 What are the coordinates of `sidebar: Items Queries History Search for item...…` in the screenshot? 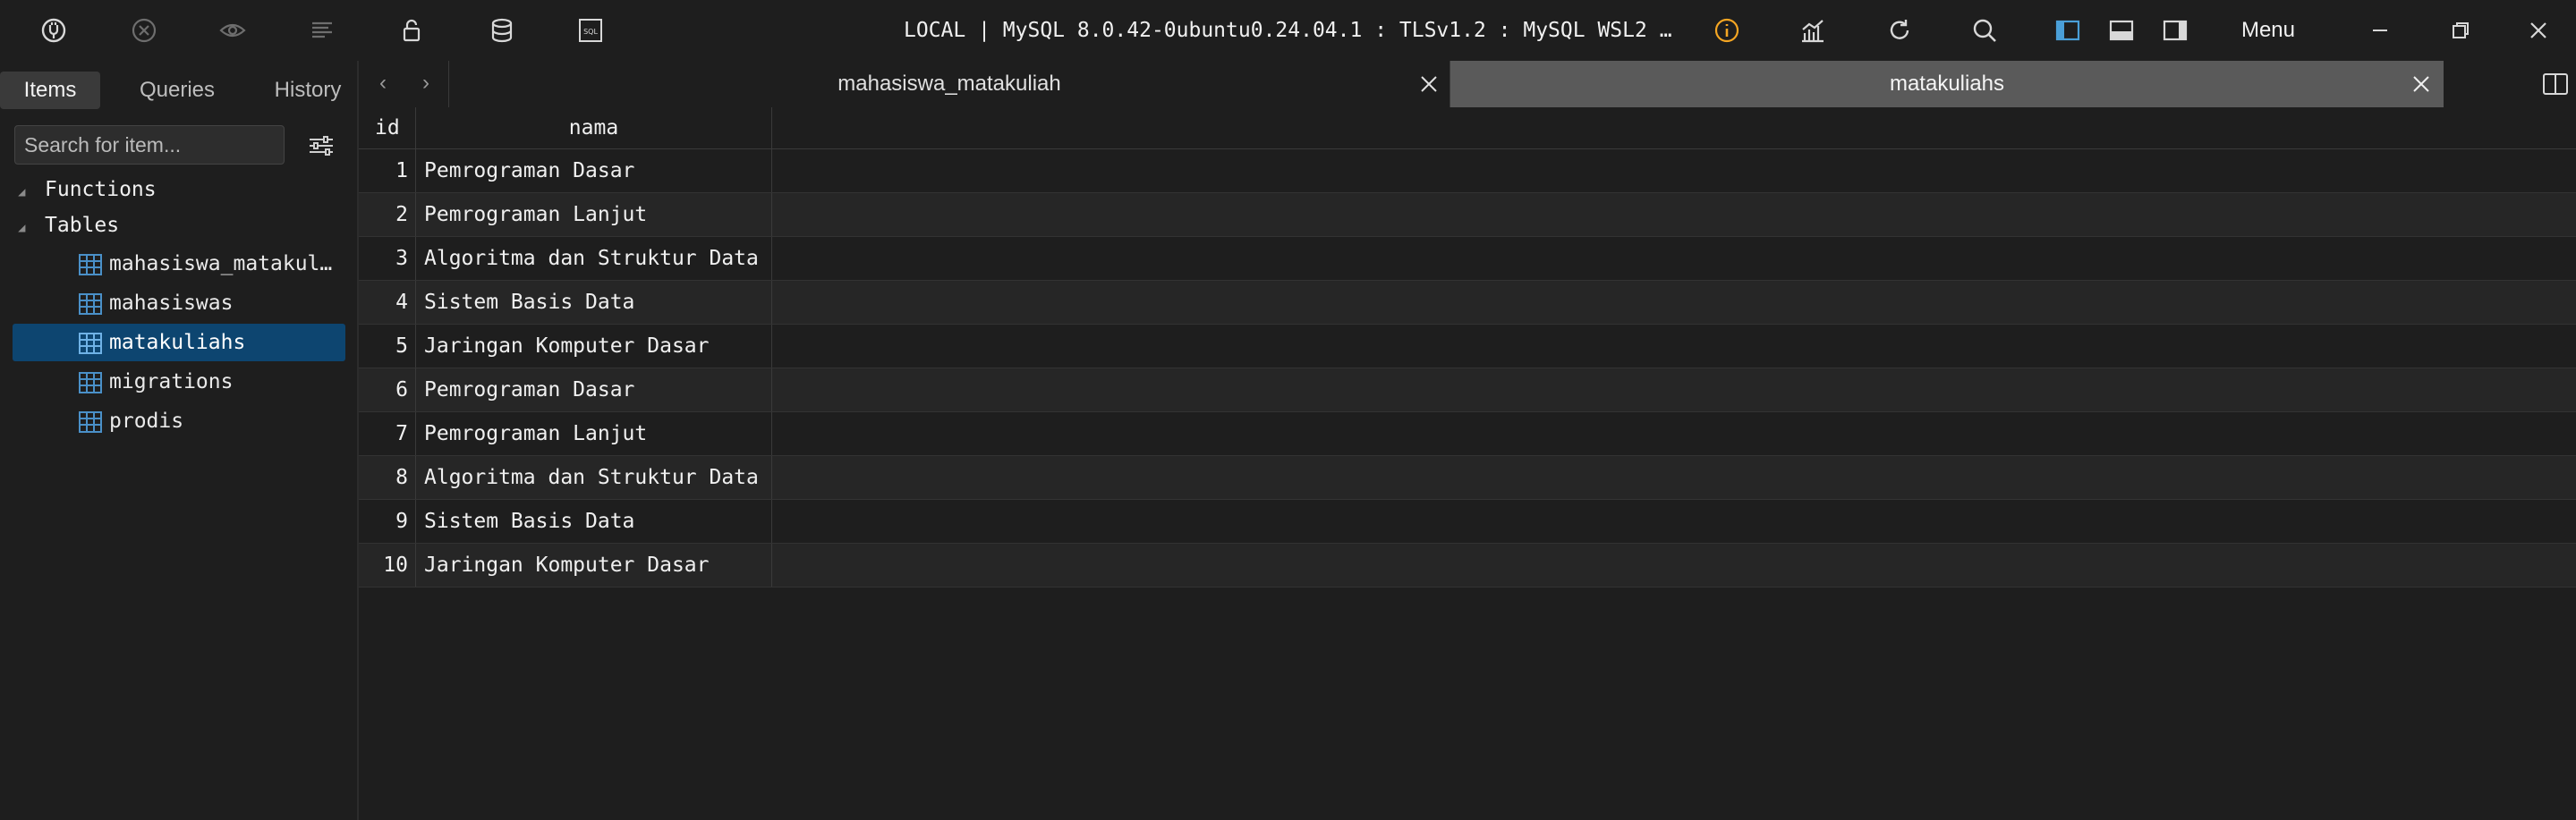 It's located at (179, 441).